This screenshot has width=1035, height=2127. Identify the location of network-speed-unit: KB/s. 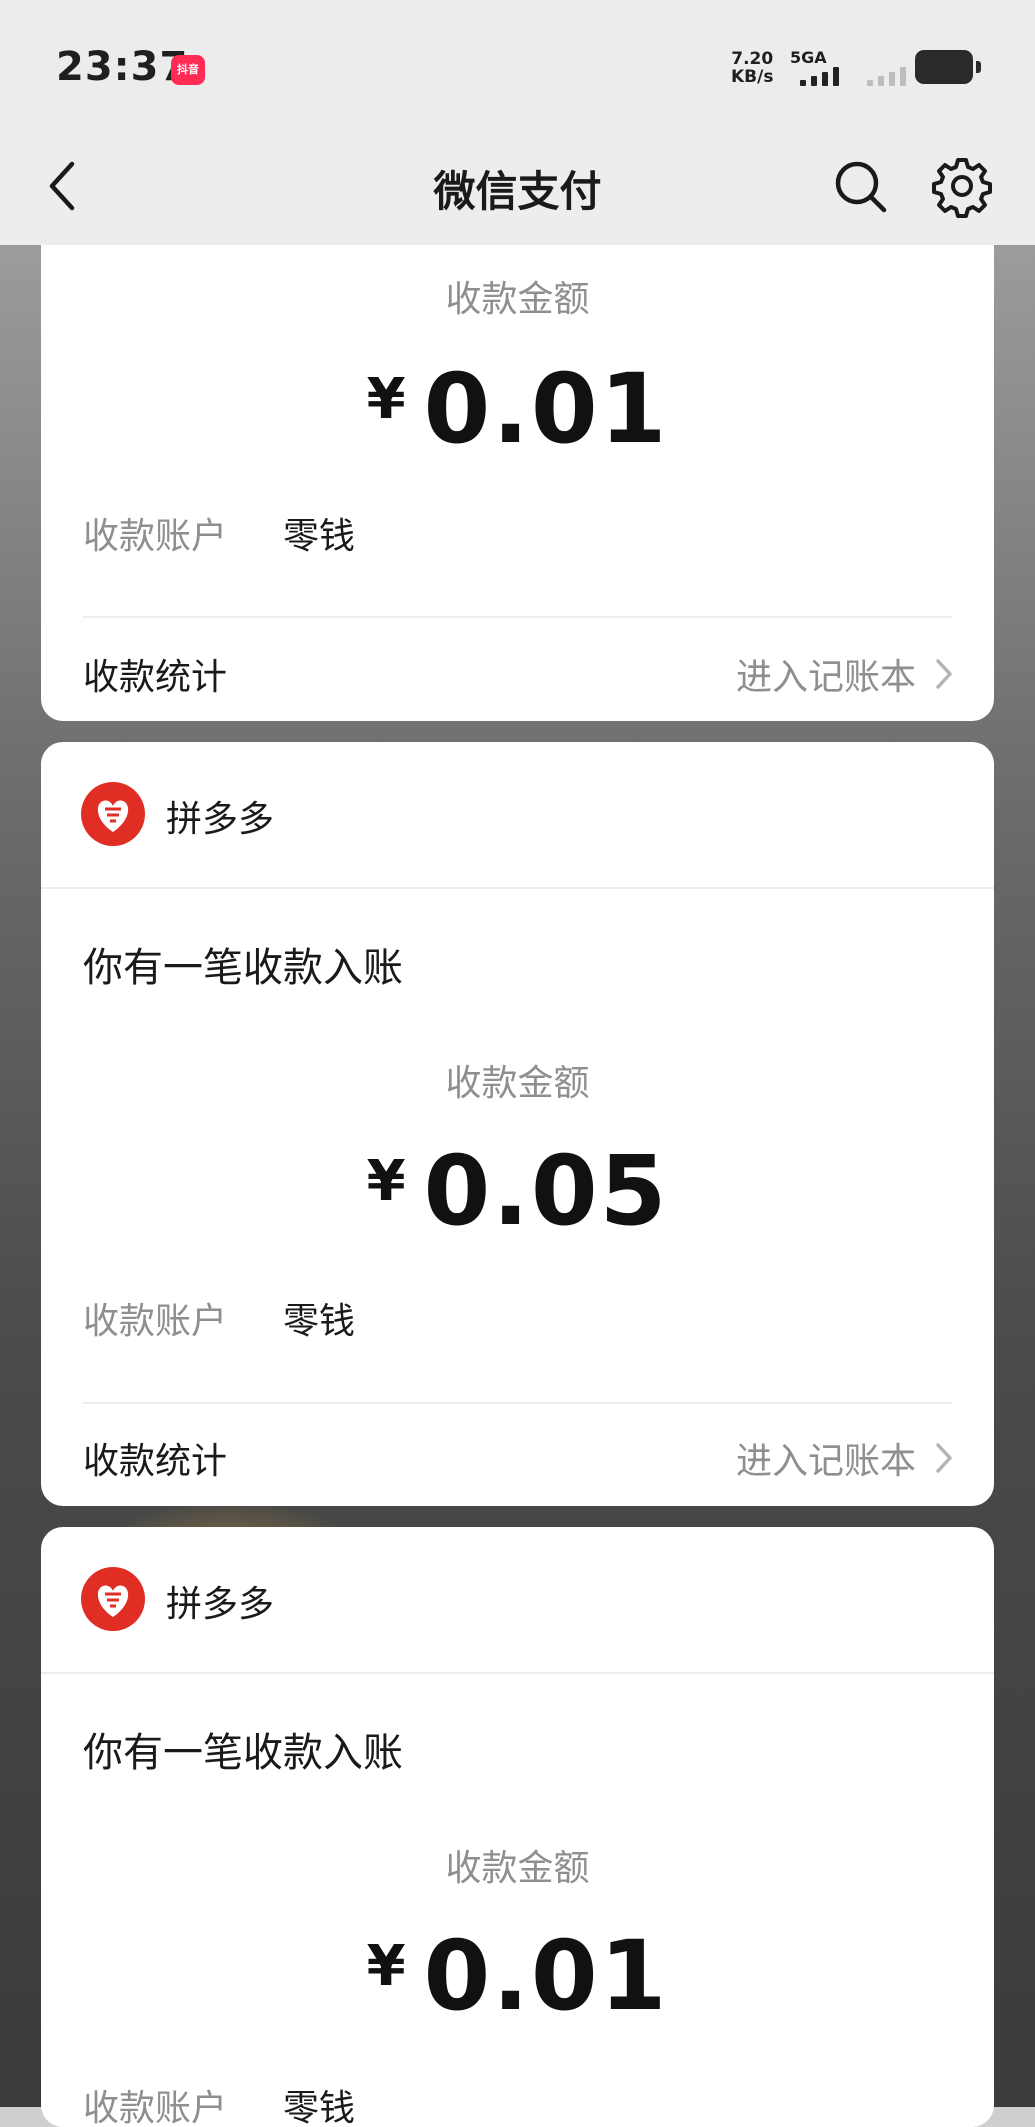
(752, 77).